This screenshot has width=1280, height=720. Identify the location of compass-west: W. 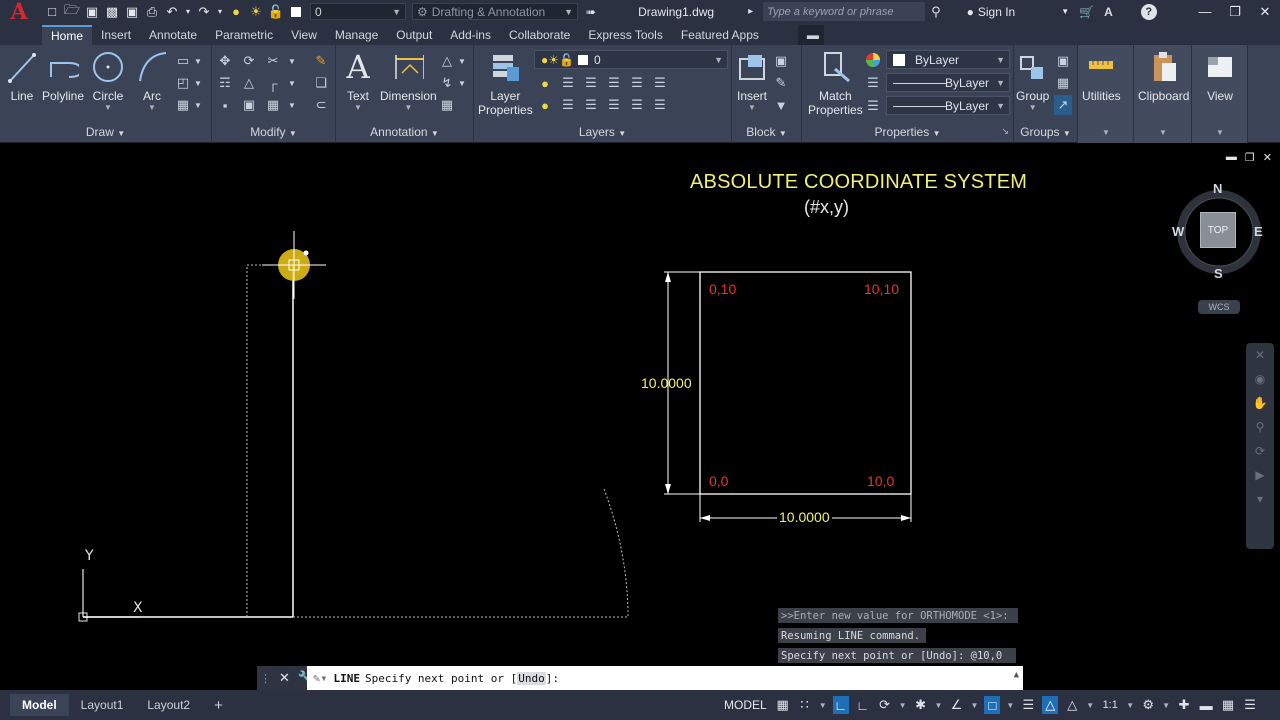
(1178, 231).